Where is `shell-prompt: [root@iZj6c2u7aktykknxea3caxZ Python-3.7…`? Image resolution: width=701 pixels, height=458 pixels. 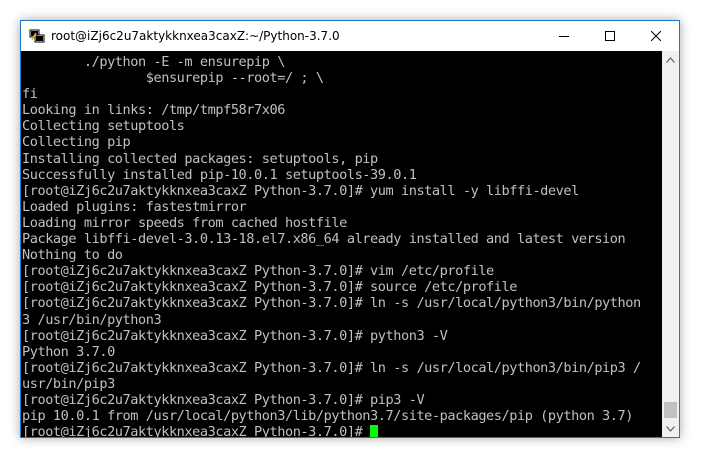
shell-prompt: [root@iZj6c2u7aktykknxea3caxZ Python-3.7… is located at coordinates (196, 430).